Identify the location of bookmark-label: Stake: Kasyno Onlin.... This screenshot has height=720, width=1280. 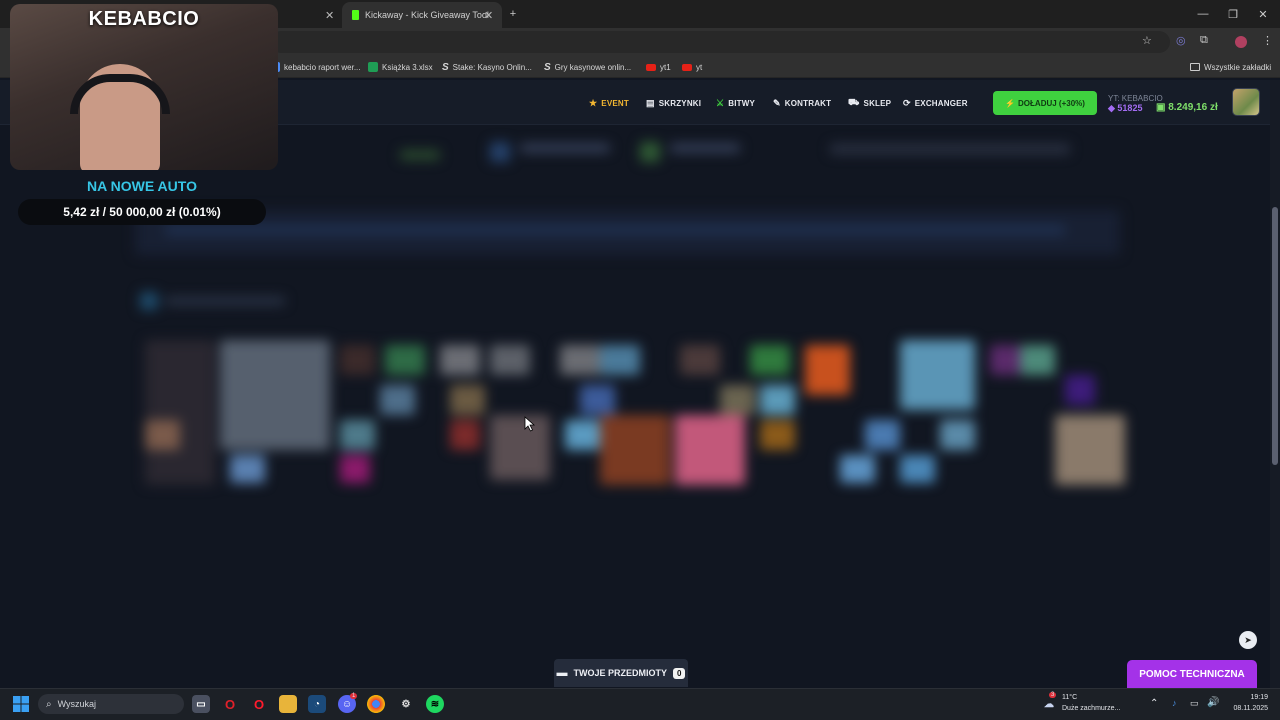
(492, 67).